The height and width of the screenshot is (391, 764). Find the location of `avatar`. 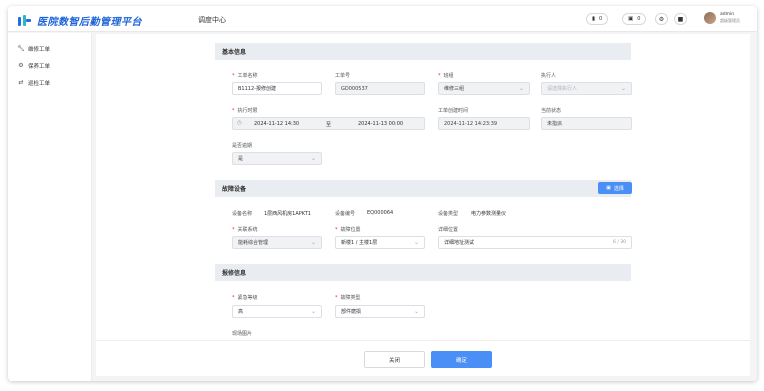

avatar is located at coordinates (710, 18).